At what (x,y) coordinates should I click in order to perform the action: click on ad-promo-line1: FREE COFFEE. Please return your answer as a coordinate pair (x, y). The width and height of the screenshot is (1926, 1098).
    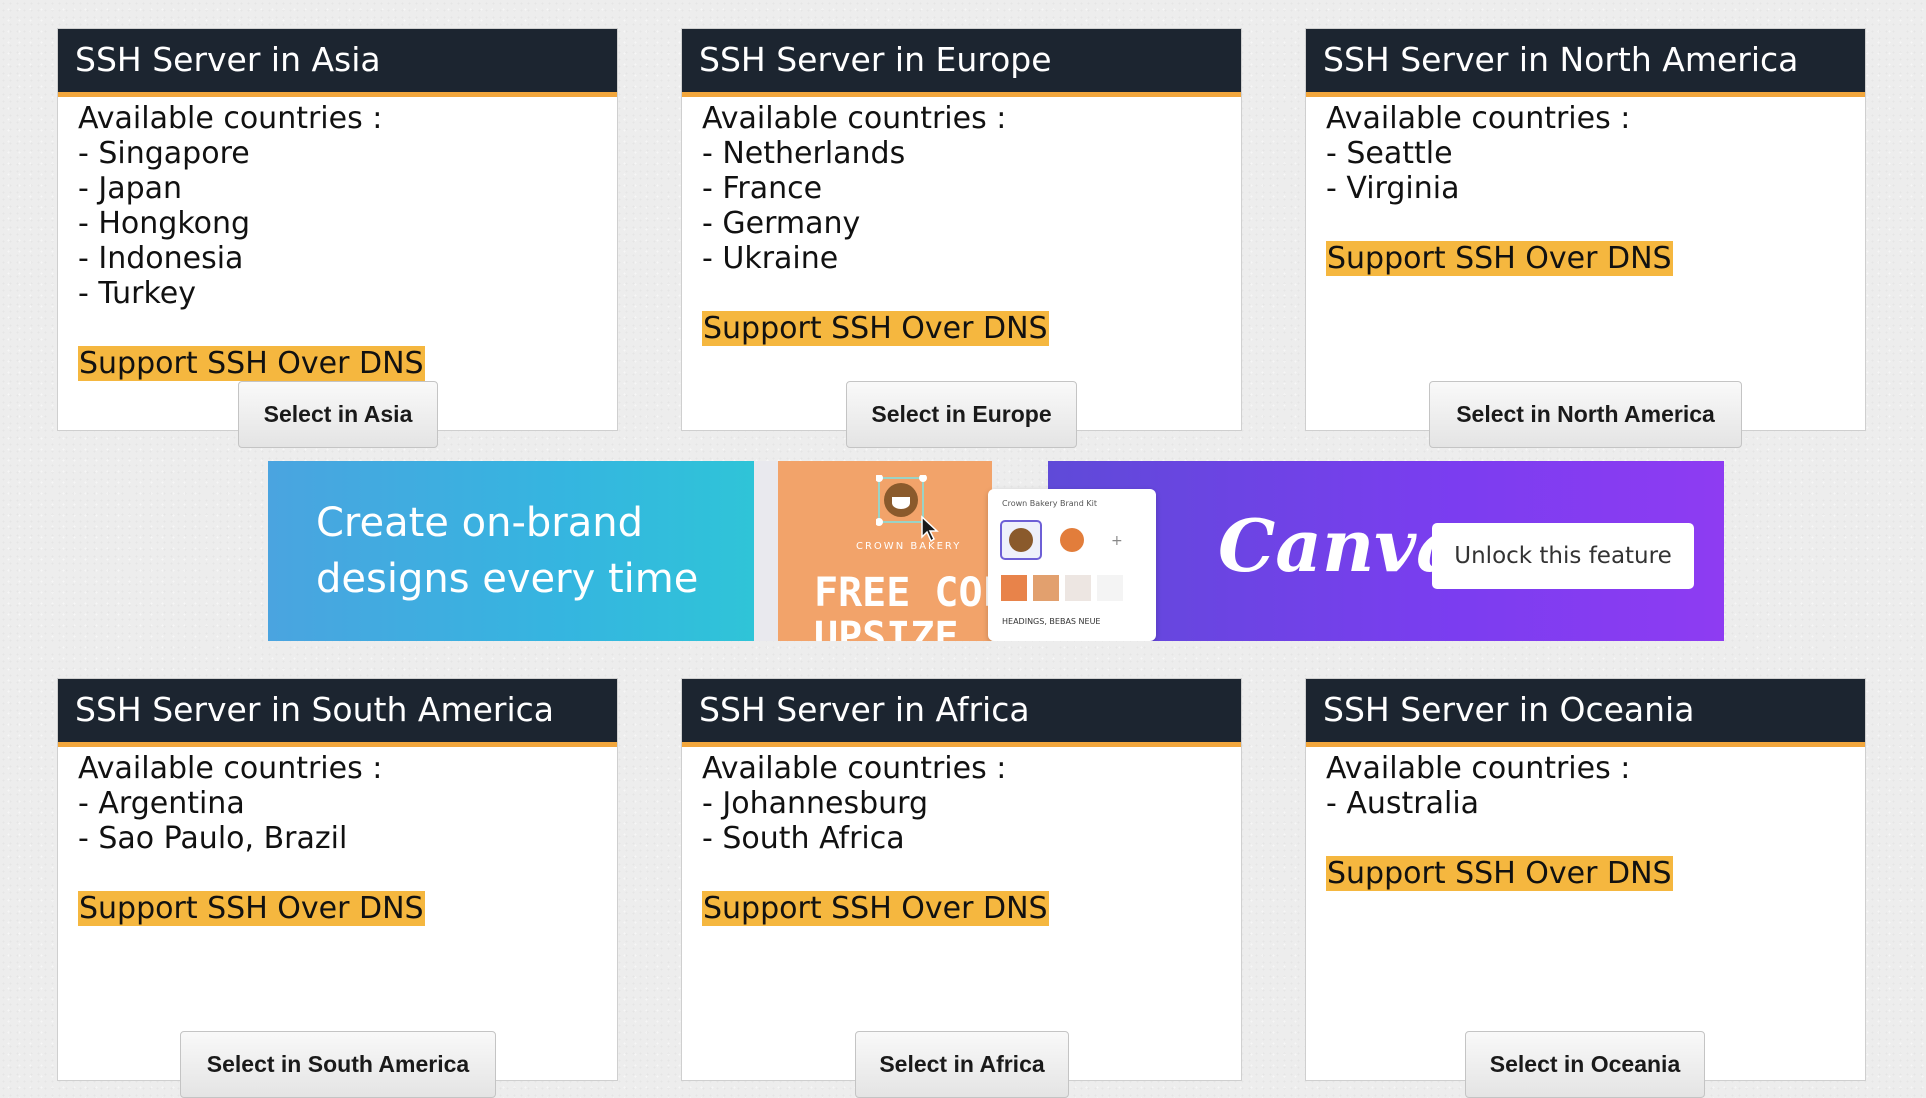
    Looking at the image, I should click on (903, 593).